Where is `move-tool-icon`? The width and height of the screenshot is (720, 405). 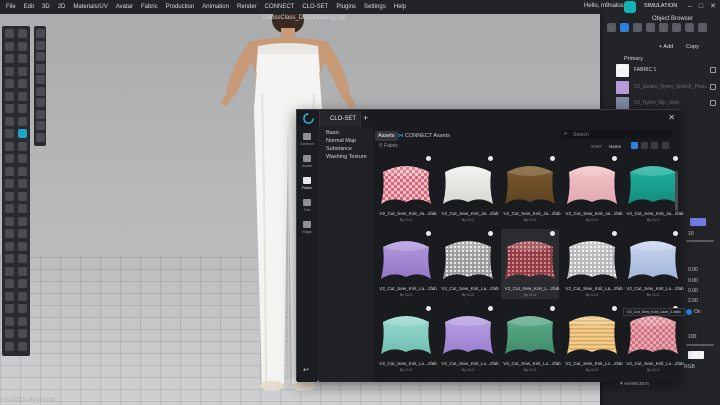
move-tool-icon is located at coordinates (9, 46).